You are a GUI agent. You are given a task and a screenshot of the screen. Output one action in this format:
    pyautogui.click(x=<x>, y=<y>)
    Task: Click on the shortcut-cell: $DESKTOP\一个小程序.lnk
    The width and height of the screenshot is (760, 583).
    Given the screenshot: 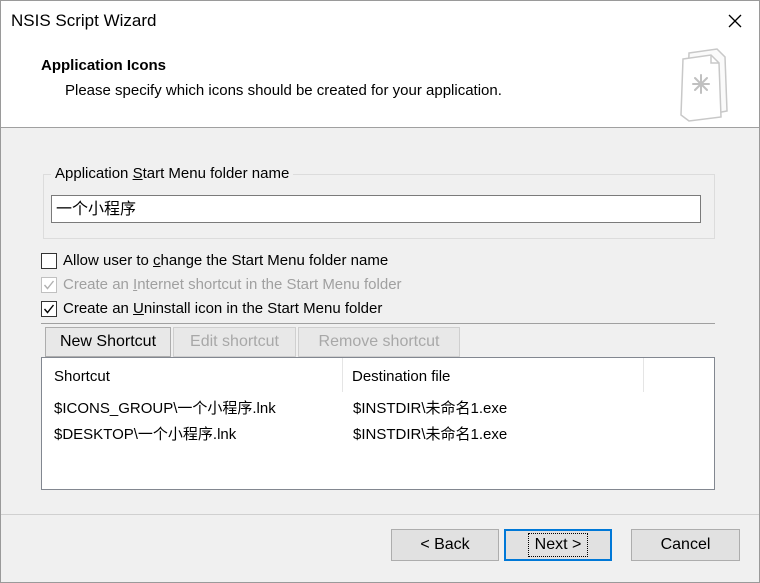 What is the action you would take?
    pyautogui.click(x=145, y=434)
    